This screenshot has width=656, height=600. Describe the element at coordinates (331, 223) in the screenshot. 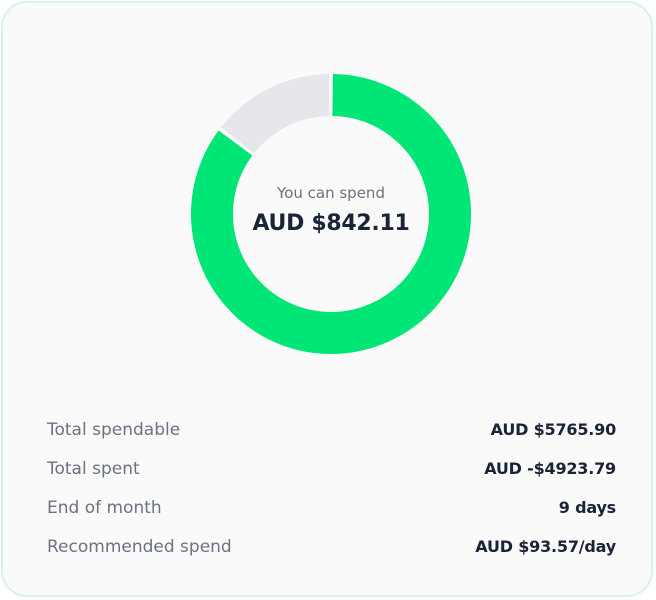

I see `center-value: AUD $842.11` at that location.